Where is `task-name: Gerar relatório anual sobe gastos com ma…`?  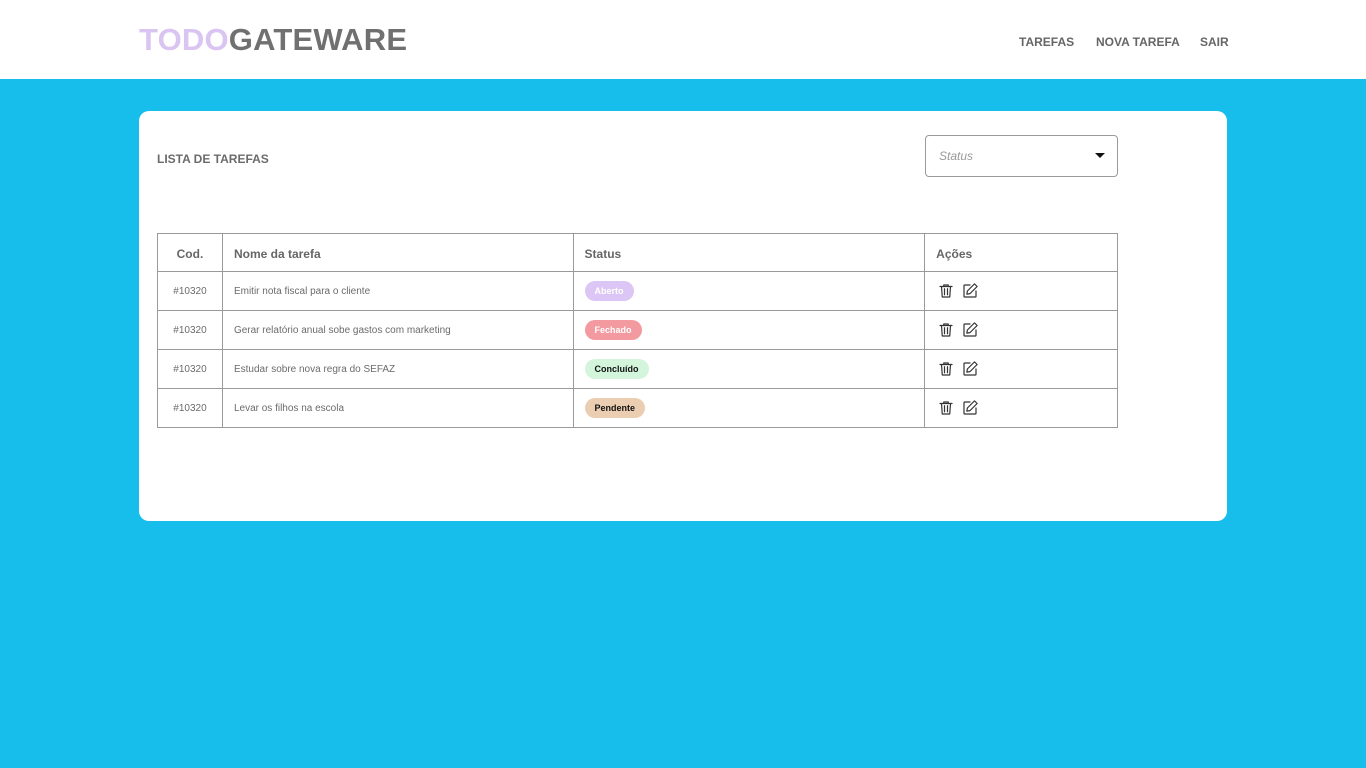 task-name: Gerar relatório anual sobe gastos com ma… is located at coordinates (397, 330).